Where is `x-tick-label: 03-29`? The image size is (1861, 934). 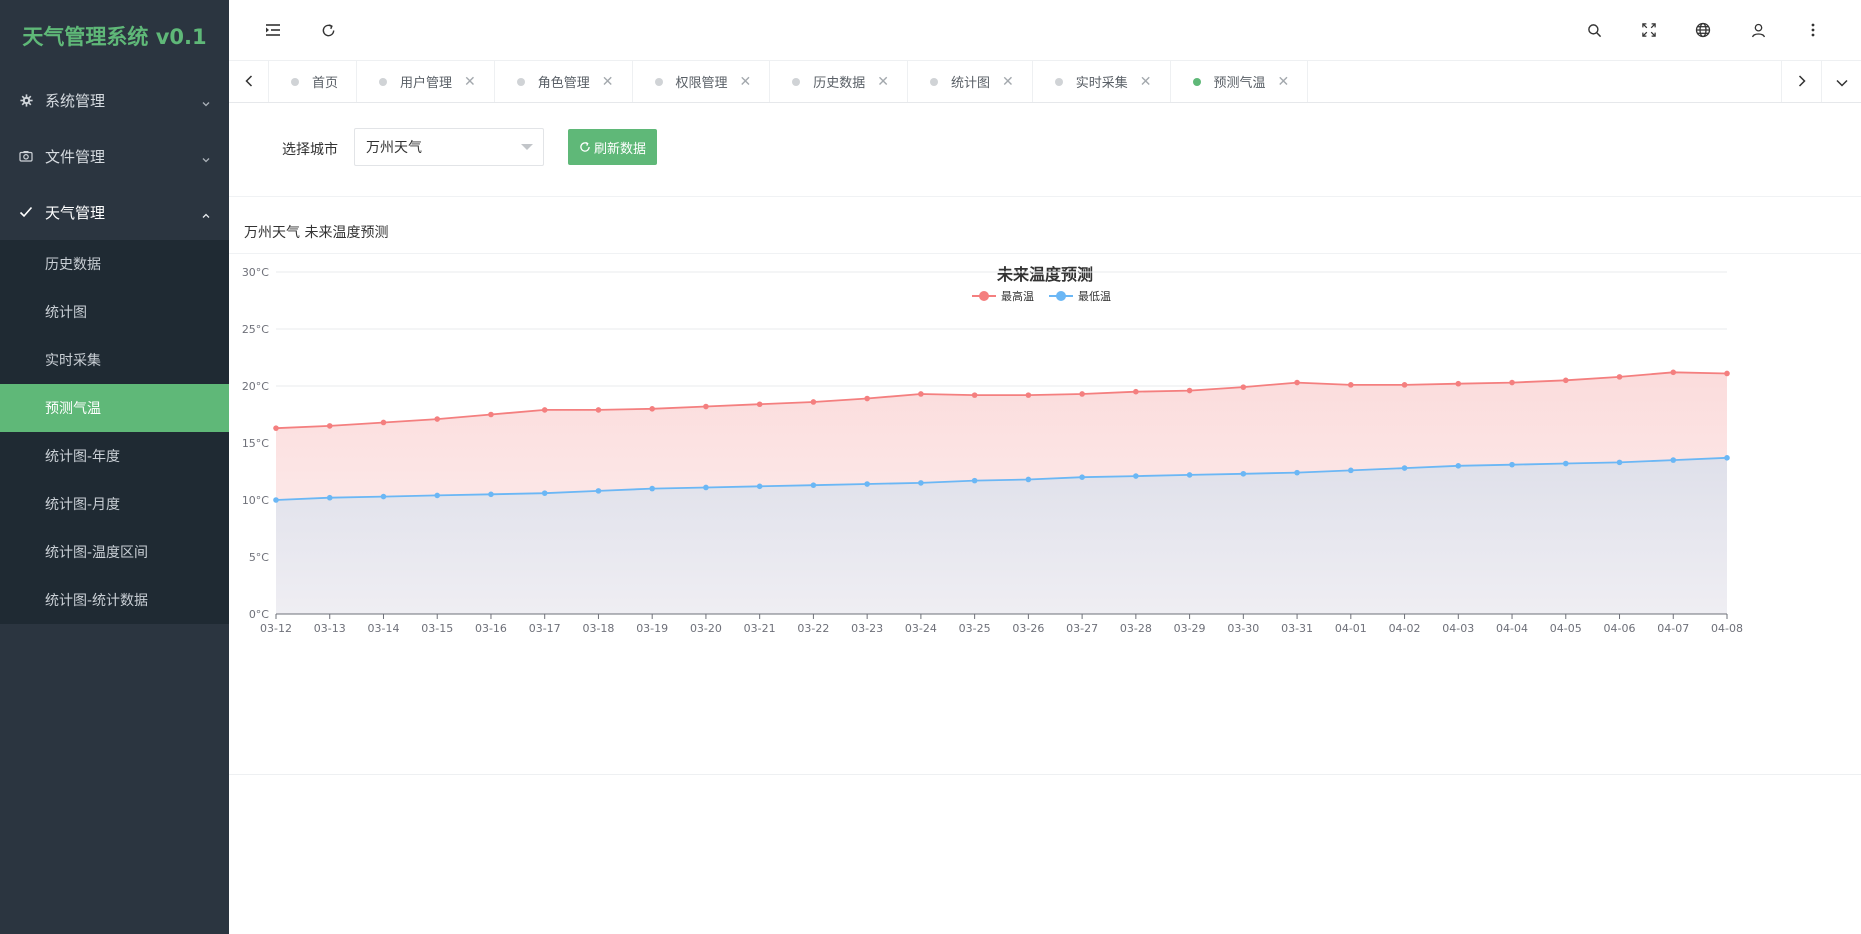
x-tick-label: 03-29 is located at coordinates (1190, 628).